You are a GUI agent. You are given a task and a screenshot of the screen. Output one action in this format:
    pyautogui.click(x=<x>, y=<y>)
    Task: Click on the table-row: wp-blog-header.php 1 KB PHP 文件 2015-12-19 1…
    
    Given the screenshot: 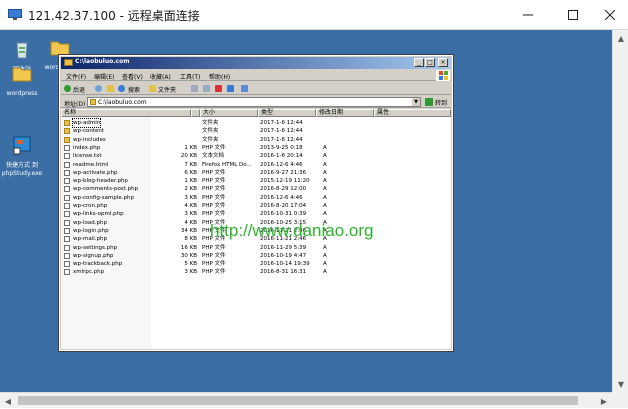 What is the action you would take?
    pyautogui.click(x=256, y=181)
    